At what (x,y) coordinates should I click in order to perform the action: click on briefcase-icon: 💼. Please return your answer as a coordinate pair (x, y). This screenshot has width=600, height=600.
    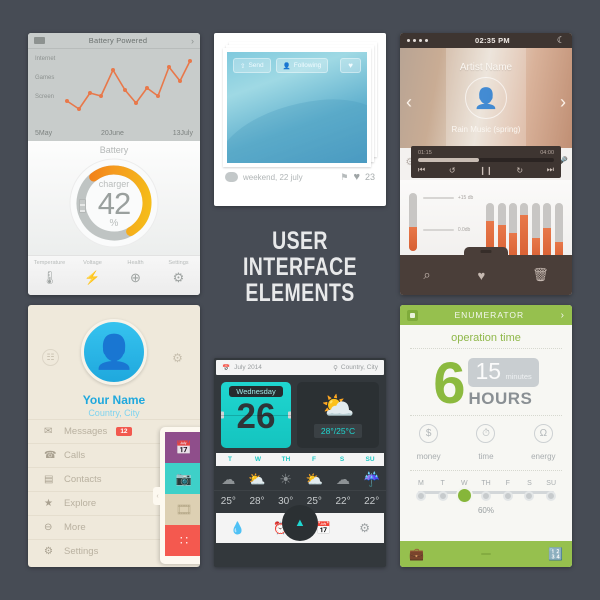
    Looking at the image, I should click on (416, 554).